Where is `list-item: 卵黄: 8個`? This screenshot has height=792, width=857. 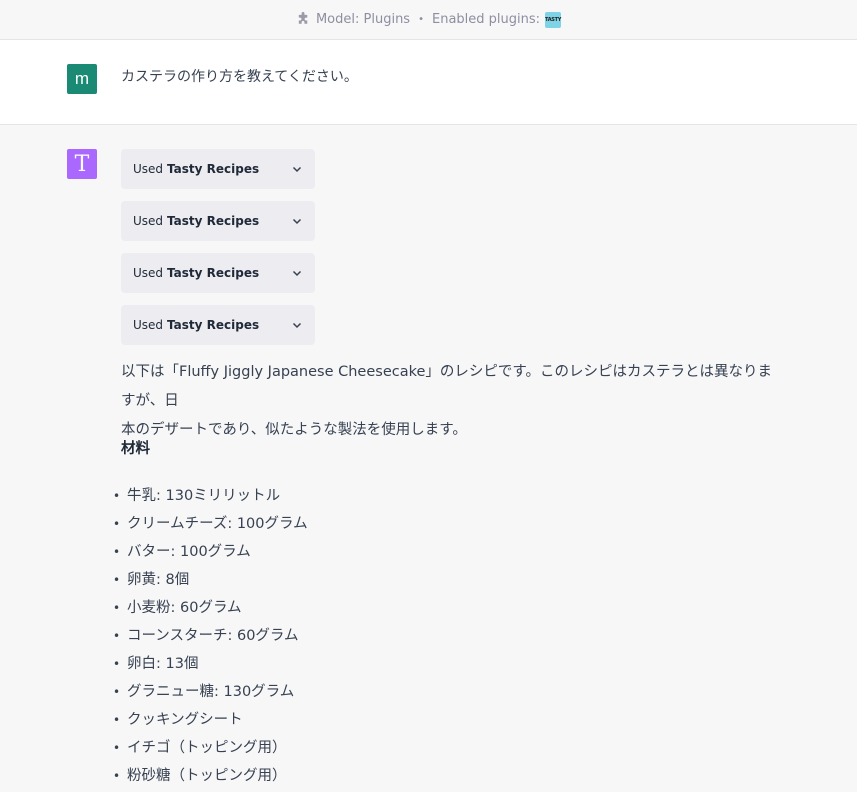
list-item: 卵黄: 8個 is located at coordinates (210, 580).